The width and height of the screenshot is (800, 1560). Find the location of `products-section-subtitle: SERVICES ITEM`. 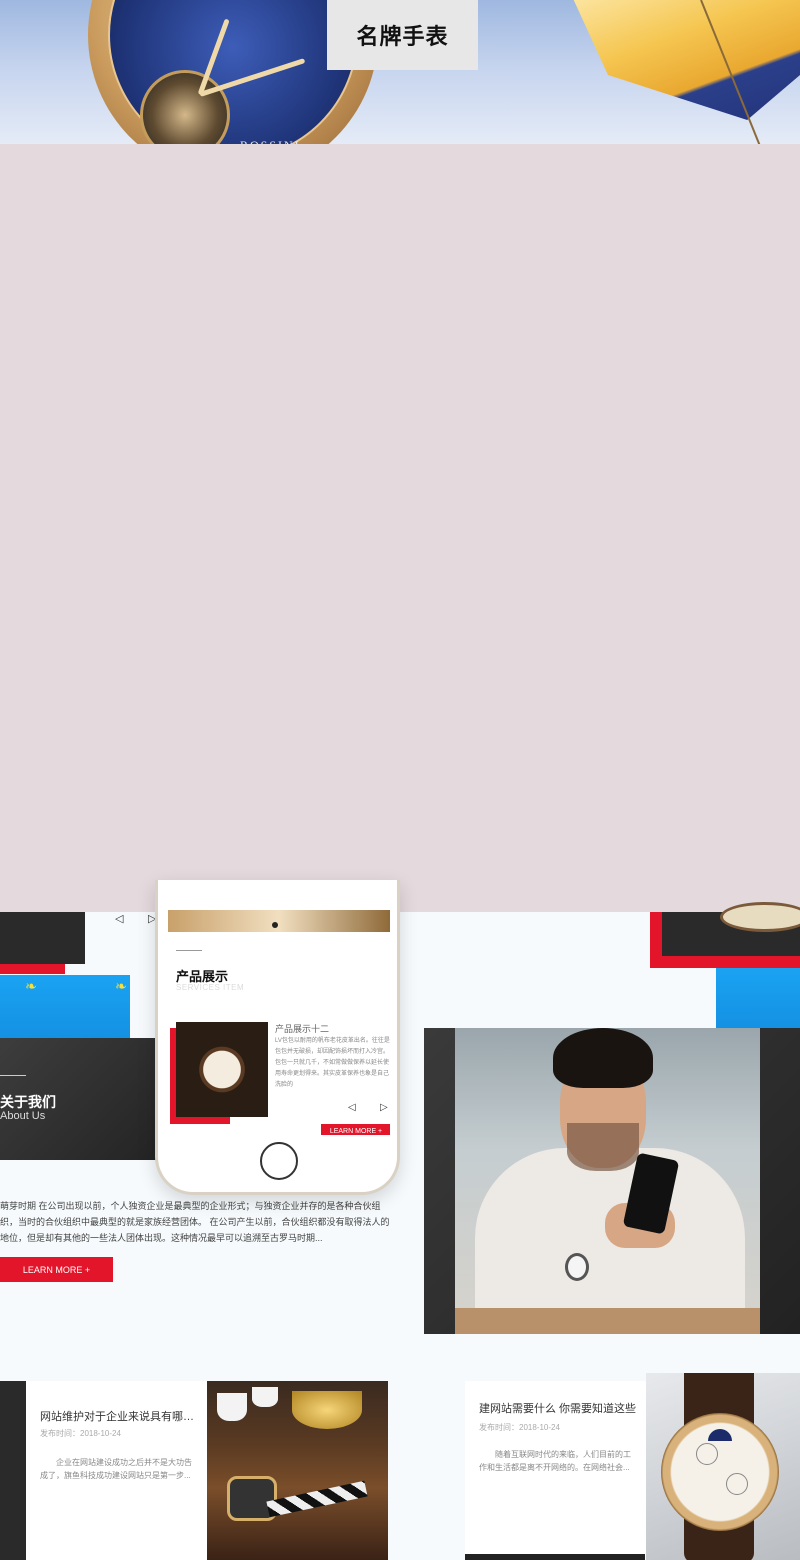

products-section-subtitle: SERVICES ITEM is located at coordinates (210, 987).